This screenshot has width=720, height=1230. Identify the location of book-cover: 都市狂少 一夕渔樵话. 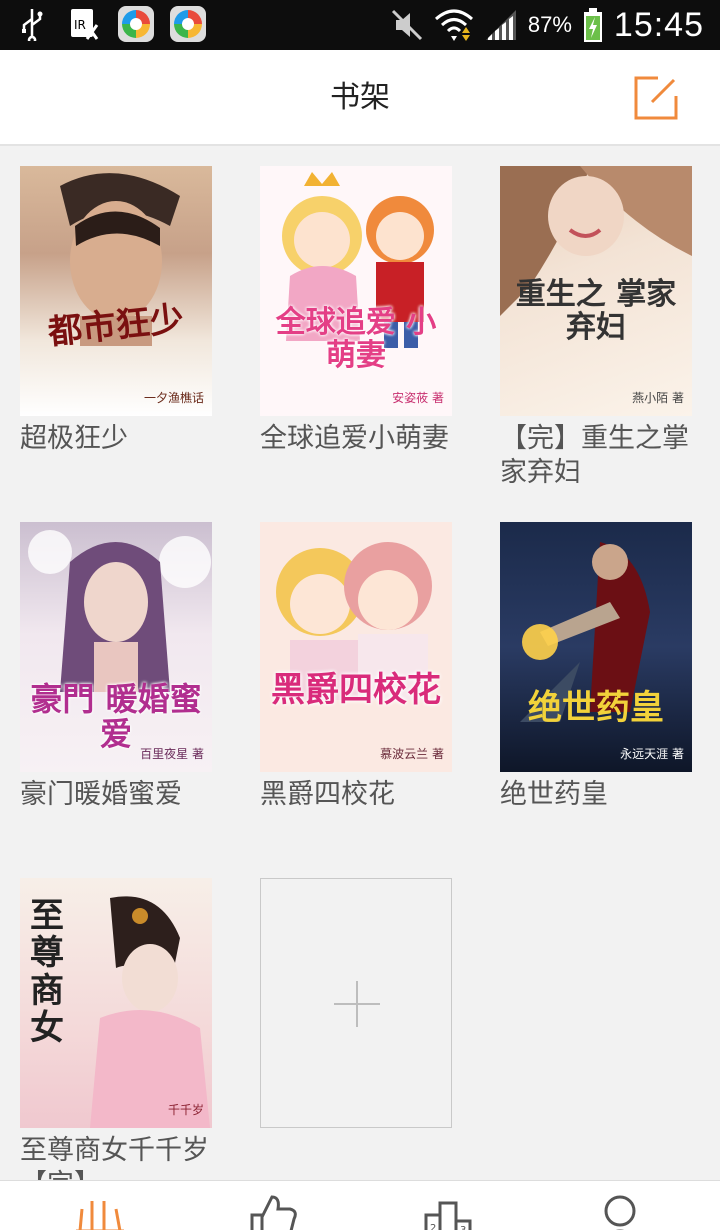
(116, 291).